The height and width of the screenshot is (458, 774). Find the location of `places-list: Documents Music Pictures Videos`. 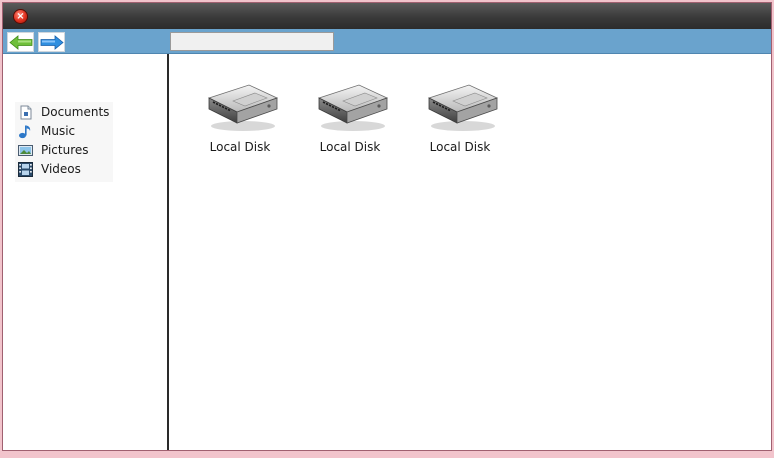

places-list: Documents Music Pictures Videos is located at coordinates (64, 142).